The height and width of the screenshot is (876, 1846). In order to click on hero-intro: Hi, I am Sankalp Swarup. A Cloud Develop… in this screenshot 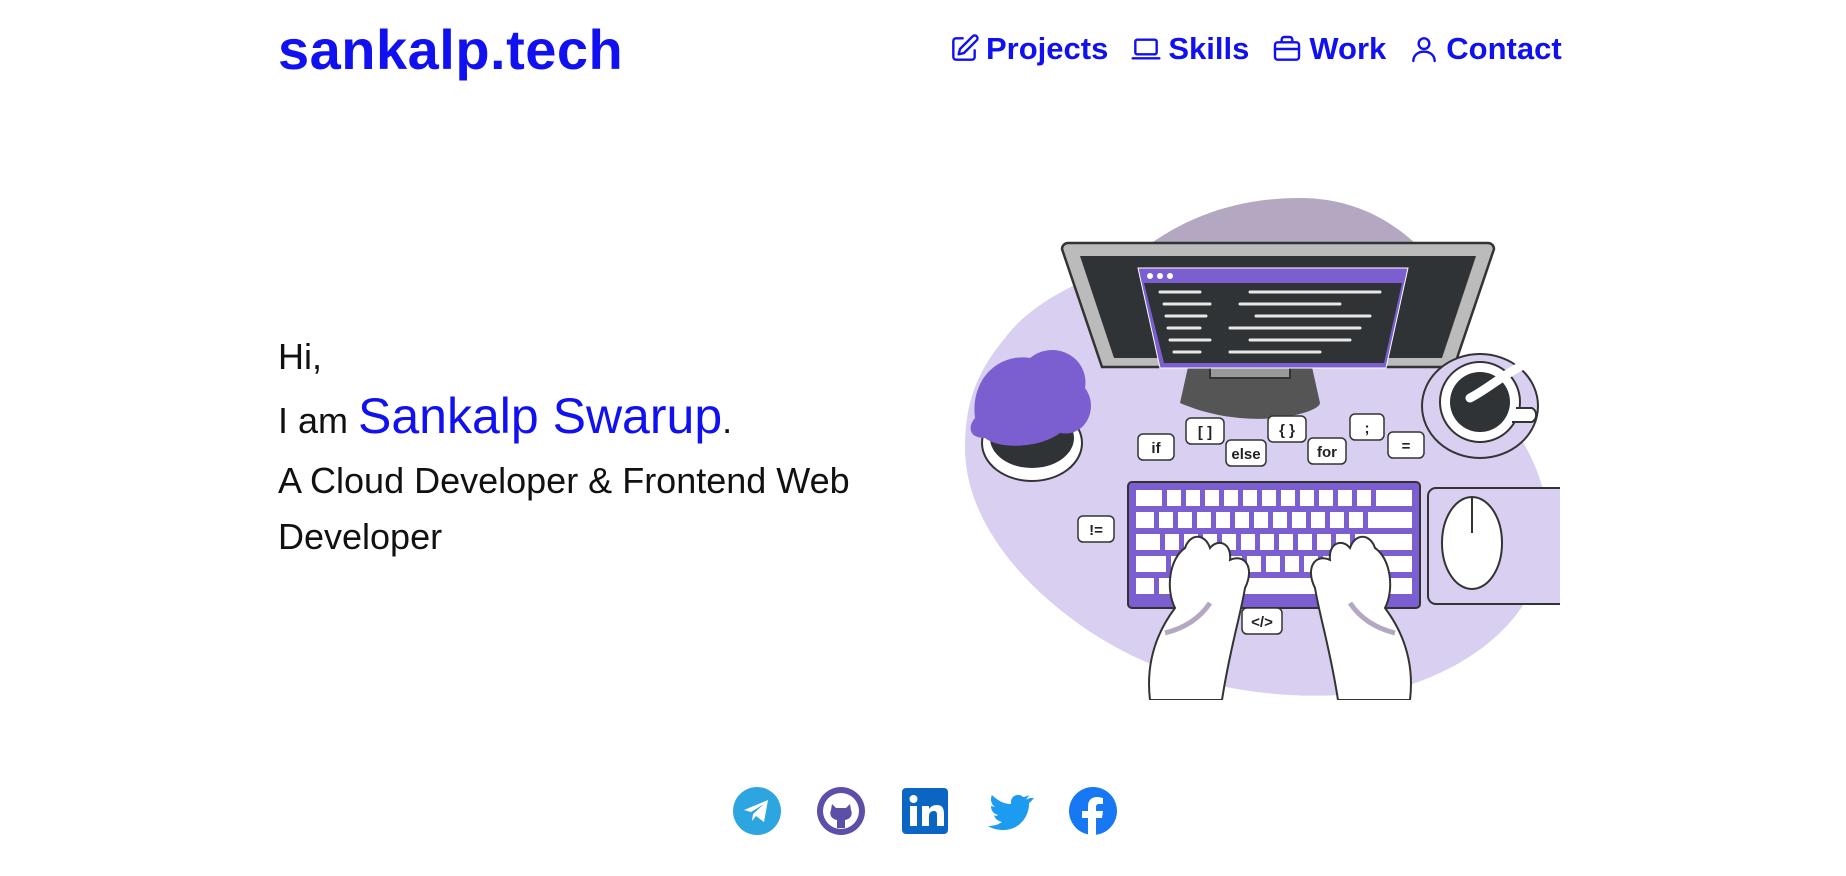, I will do `click(618, 447)`.